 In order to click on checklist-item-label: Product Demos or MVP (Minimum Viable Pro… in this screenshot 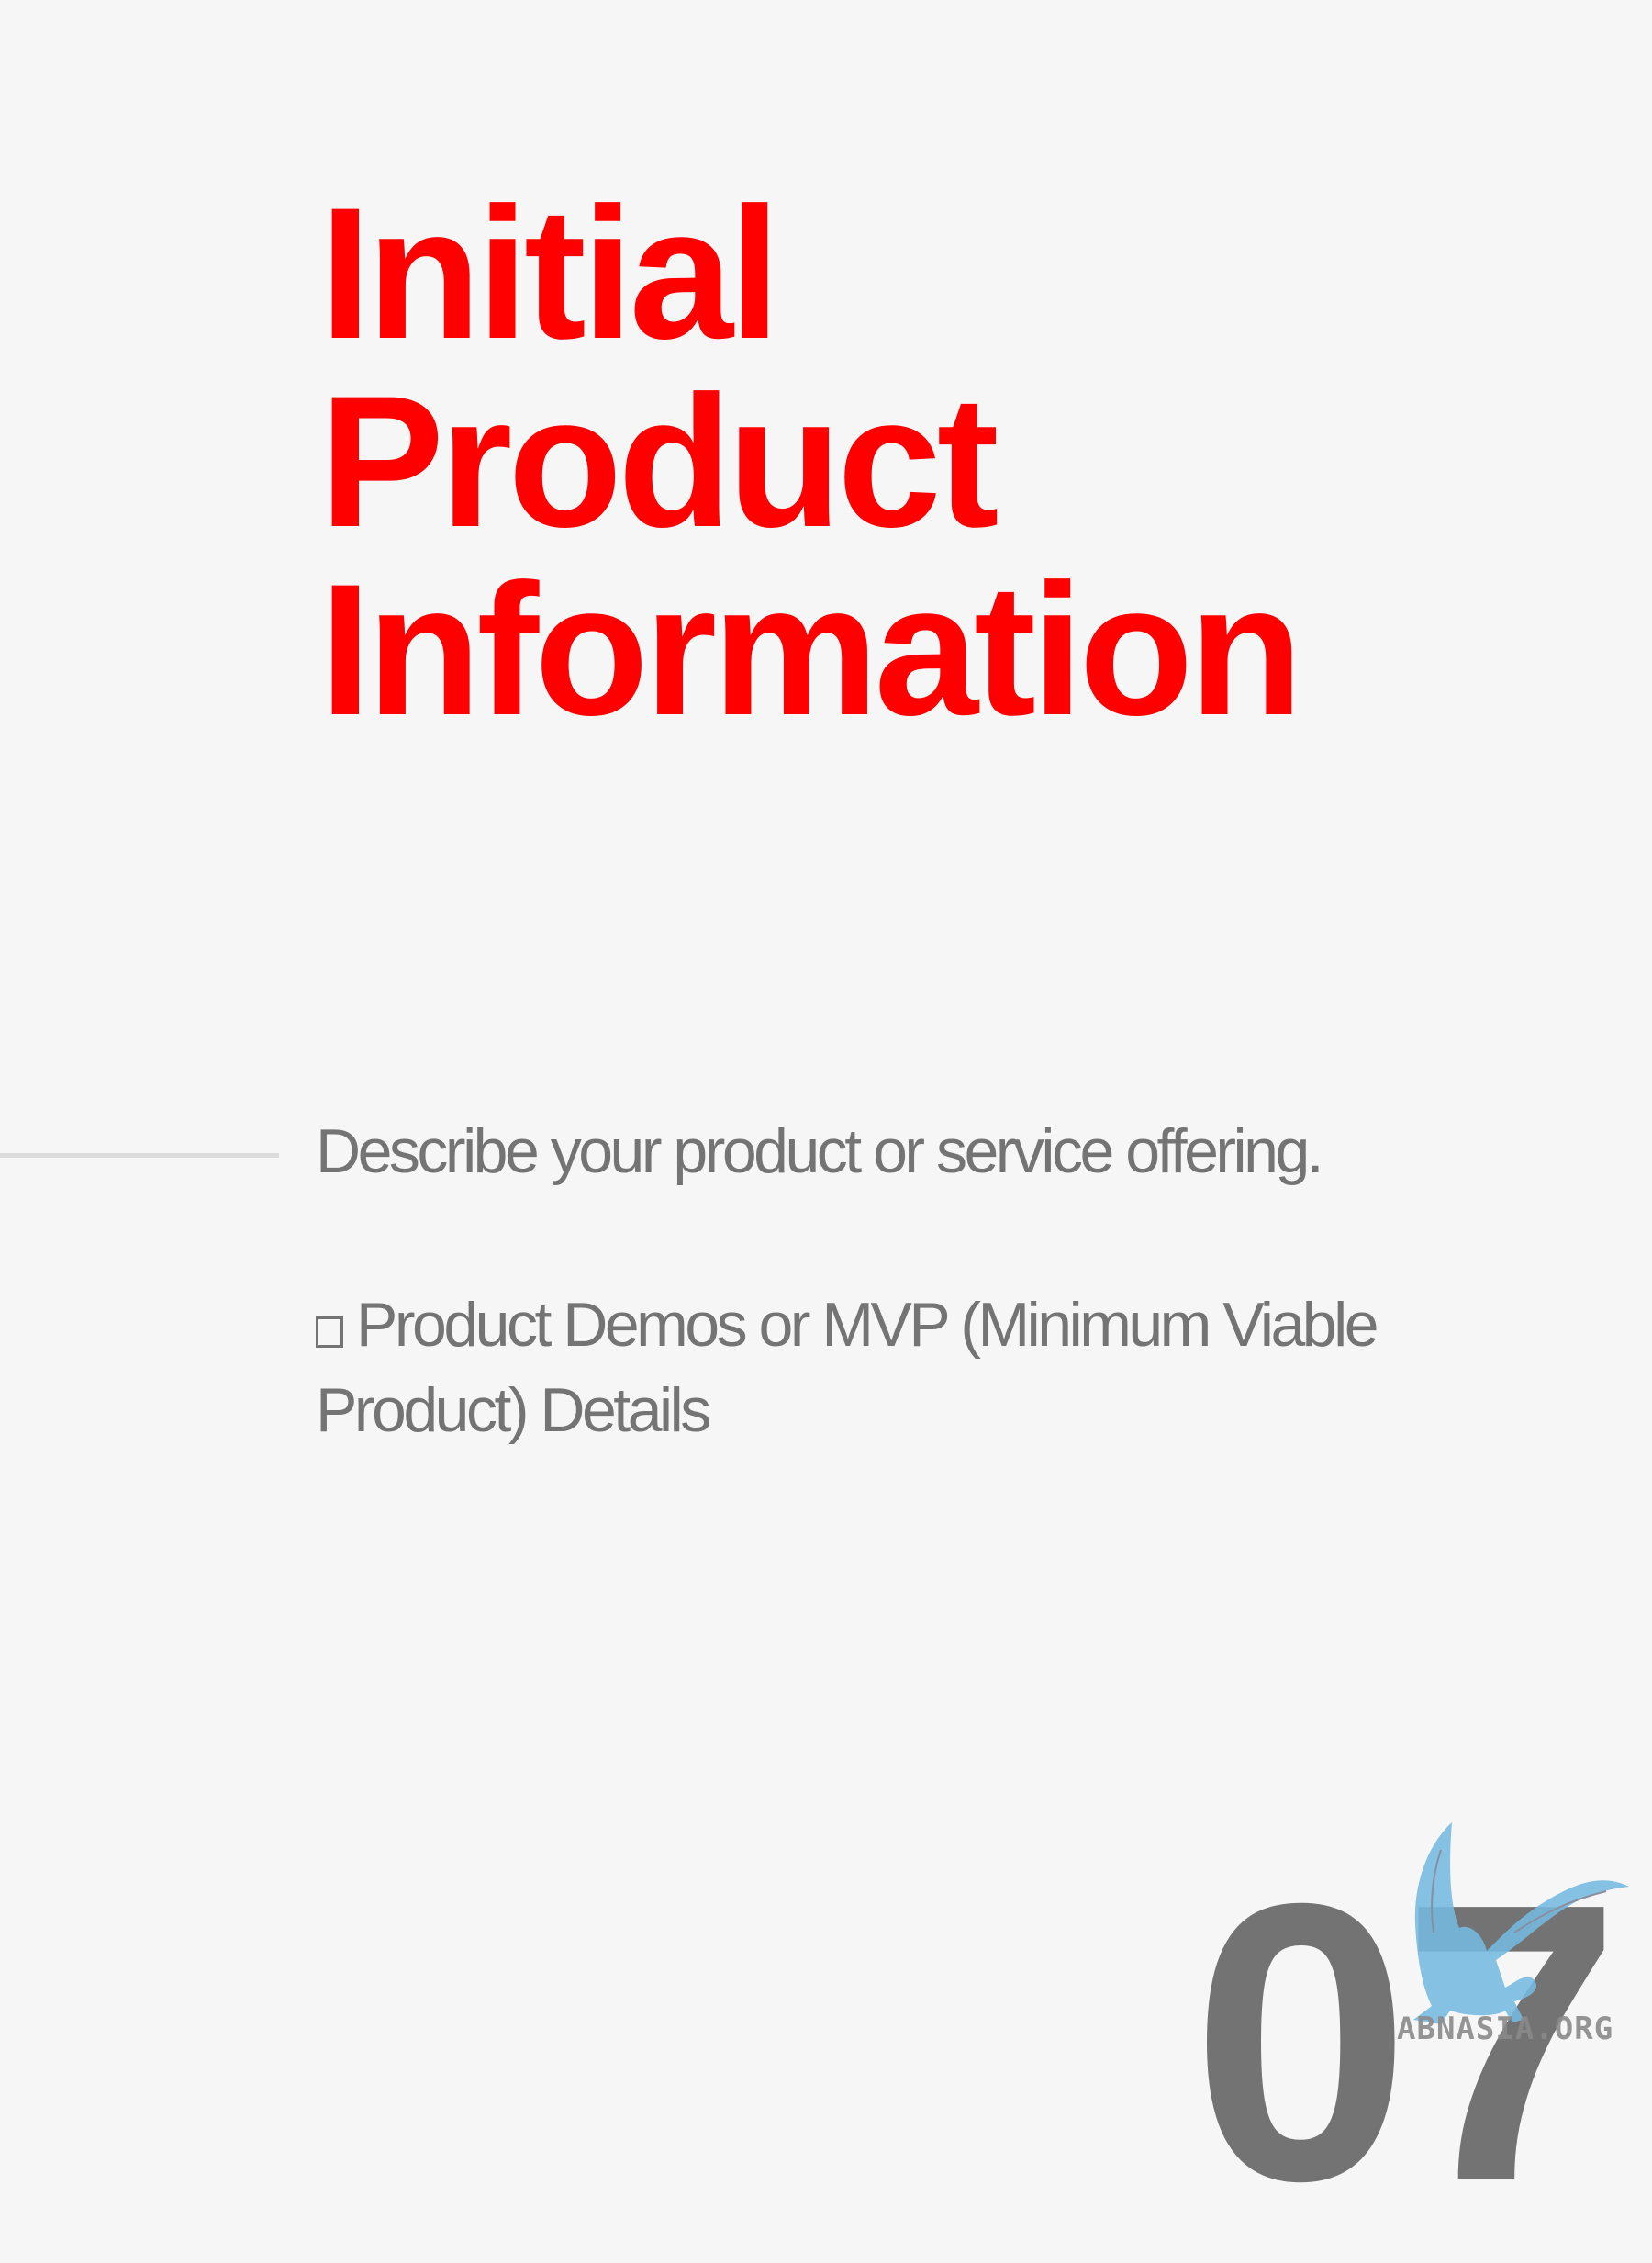, I will do `click(848, 1367)`.